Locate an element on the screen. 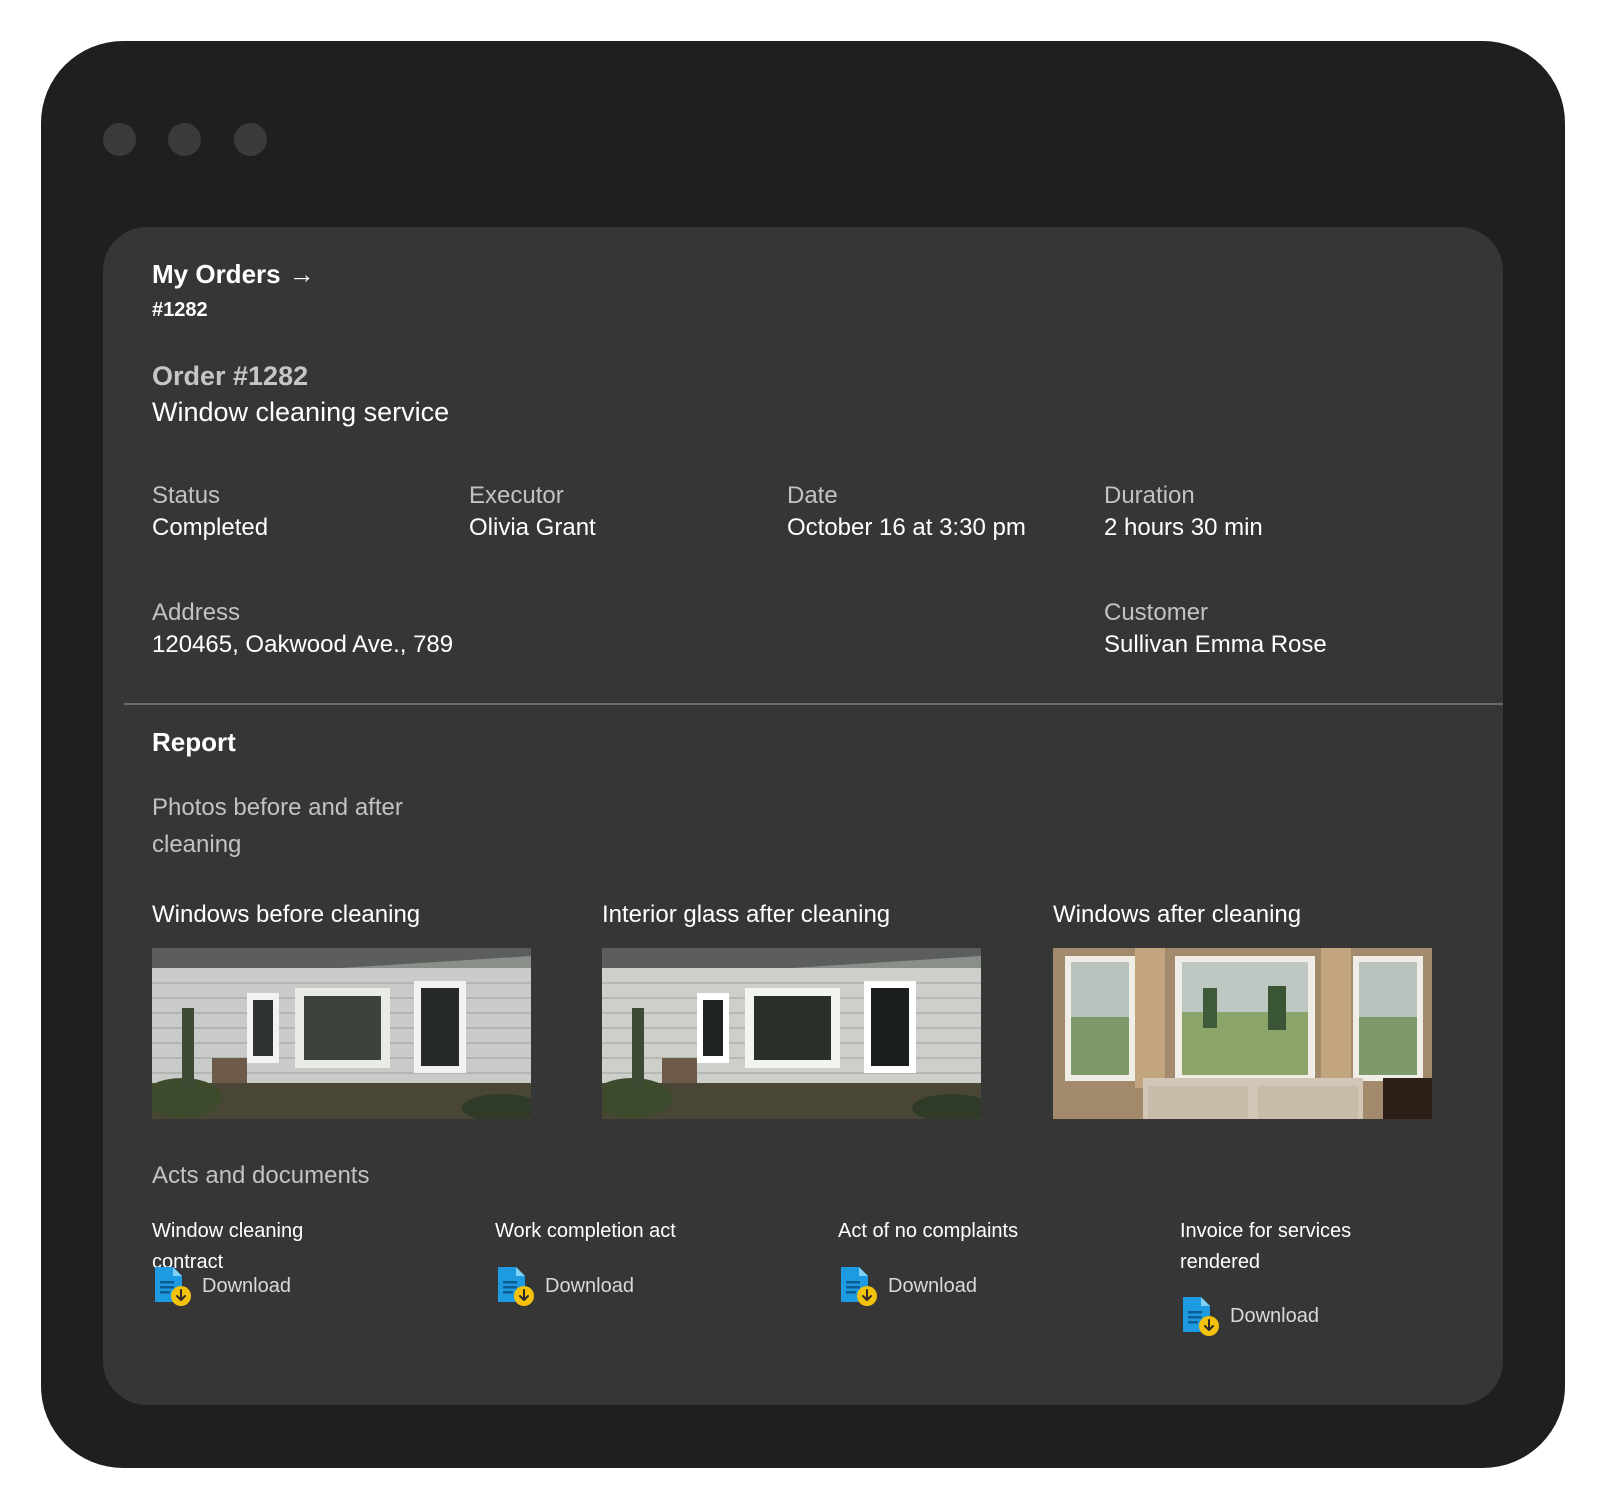  arrow-right-icon: → is located at coordinates (301, 274).